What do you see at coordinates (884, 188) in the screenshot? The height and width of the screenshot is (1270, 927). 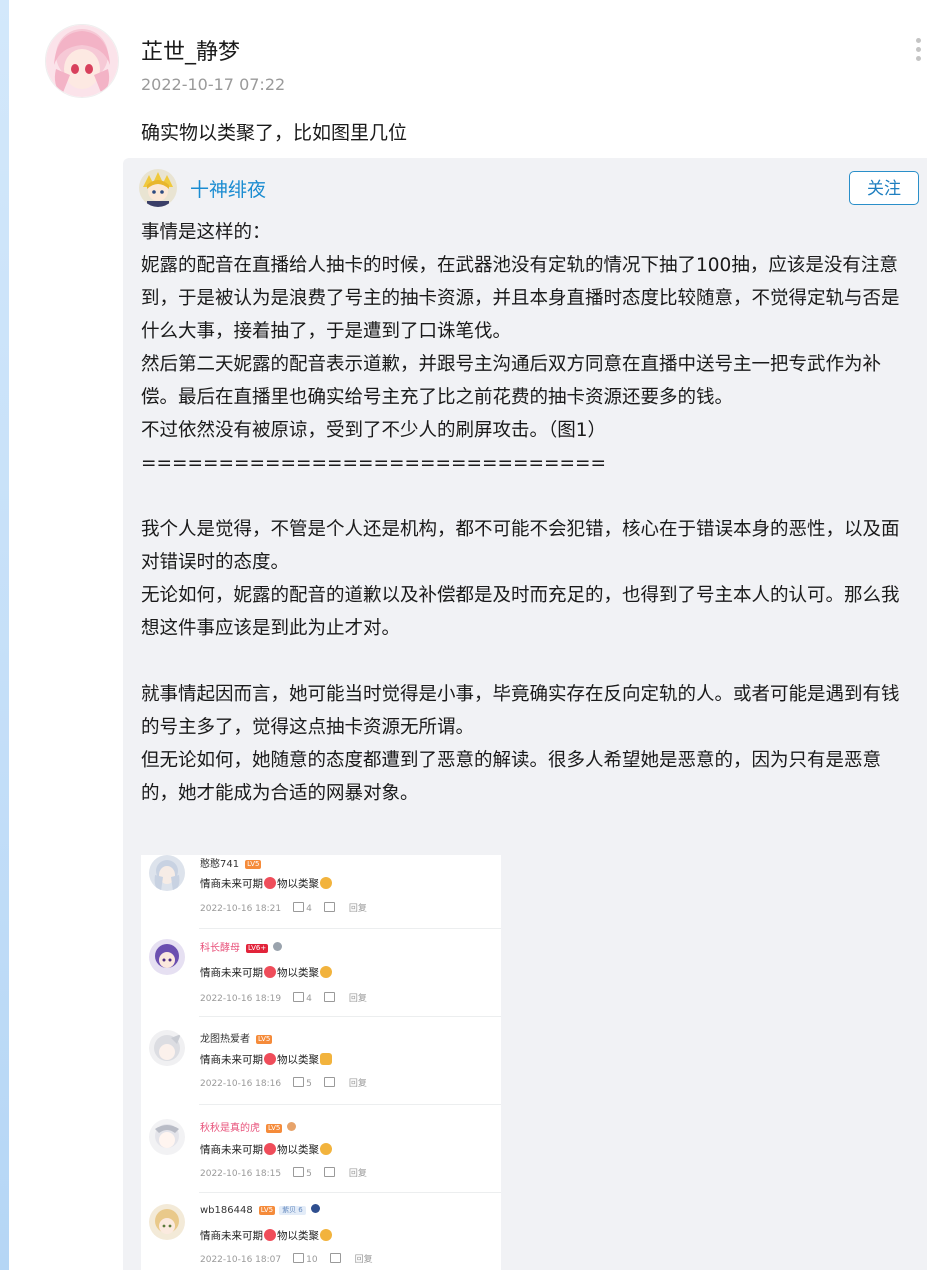 I see `follow-button: 关注` at bounding box center [884, 188].